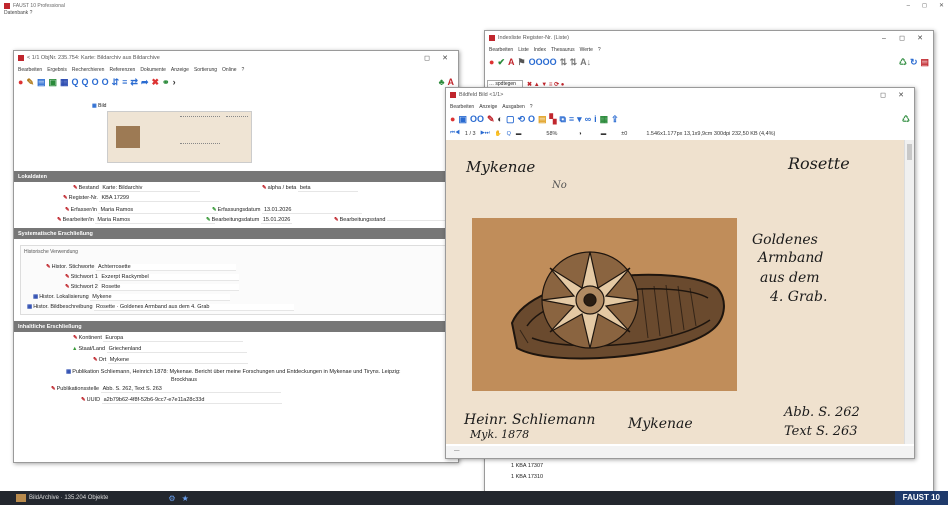 This screenshot has height=505, width=948. Describe the element at coordinates (485, 133) in the screenshot. I see `next-page-icon: ▶⏭` at that location.